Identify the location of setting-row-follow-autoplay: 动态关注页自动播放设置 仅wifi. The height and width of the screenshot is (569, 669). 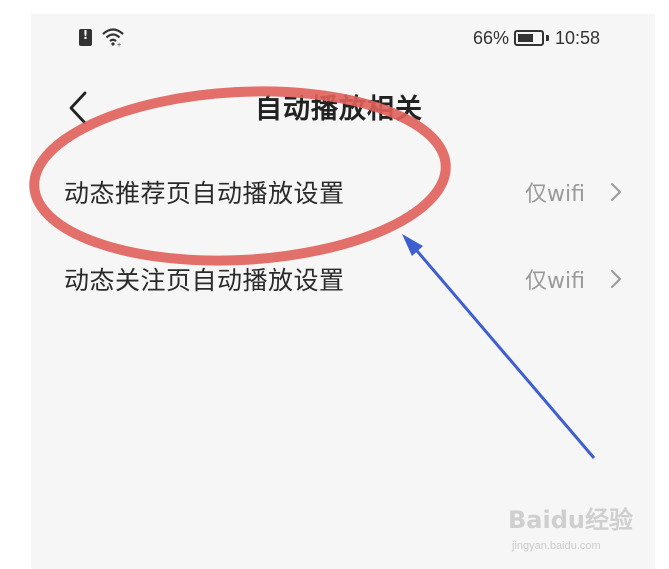
(343, 277).